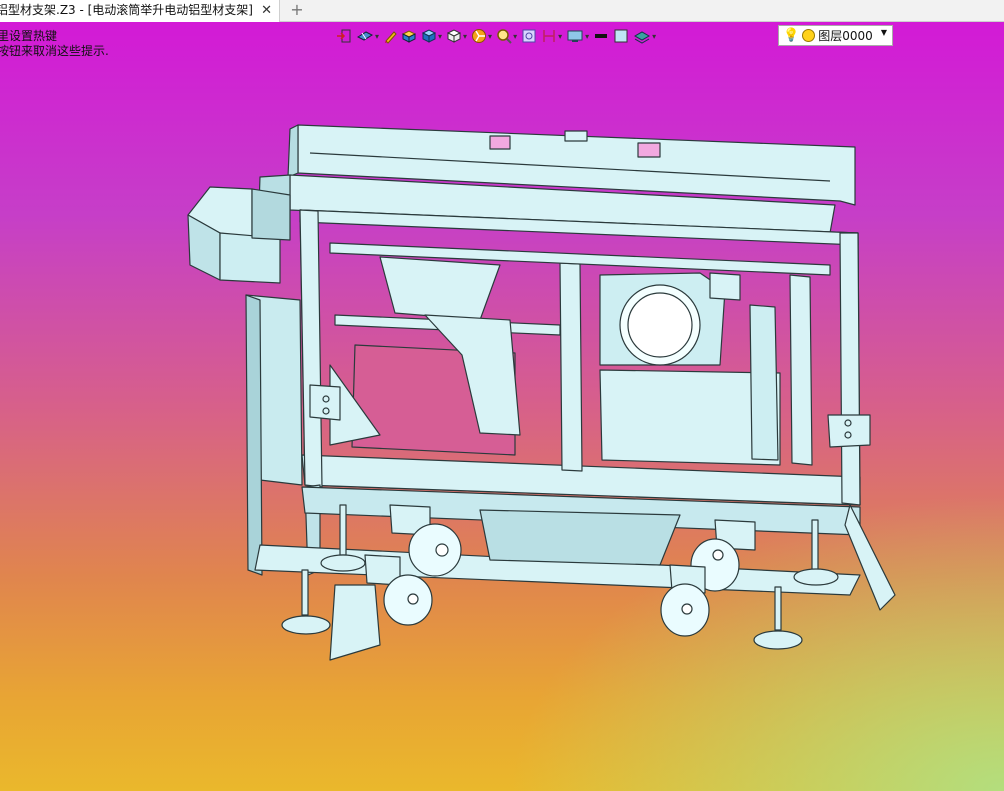  I want to click on front-support-foot, so click(355, 622).